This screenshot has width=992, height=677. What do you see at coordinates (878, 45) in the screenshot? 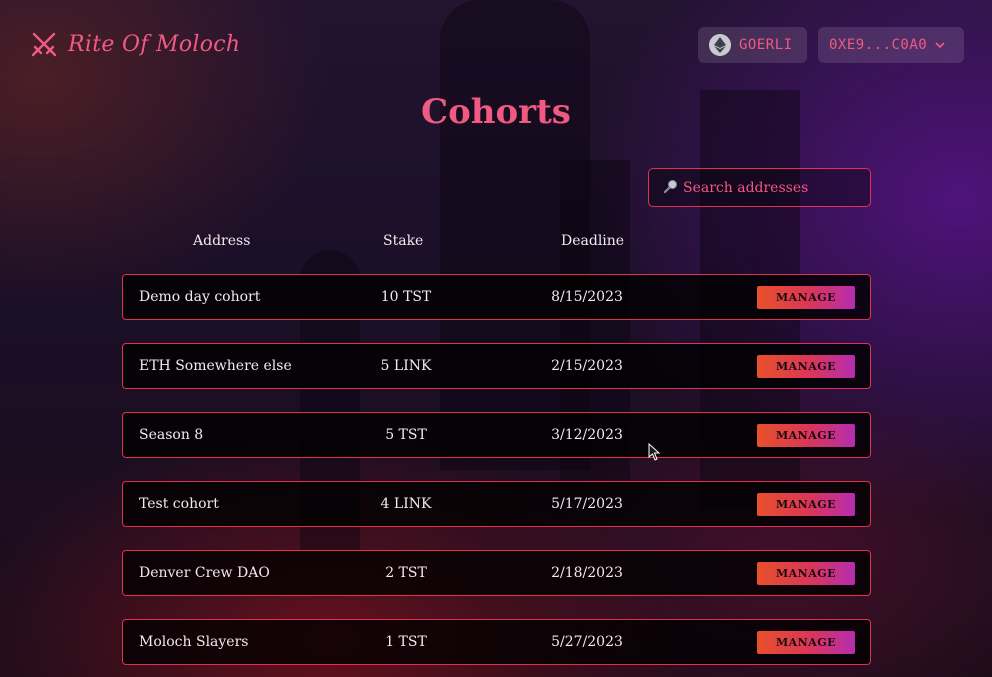
I see `account-address: 0XE9...C0A0` at bounding box center [878, 45].